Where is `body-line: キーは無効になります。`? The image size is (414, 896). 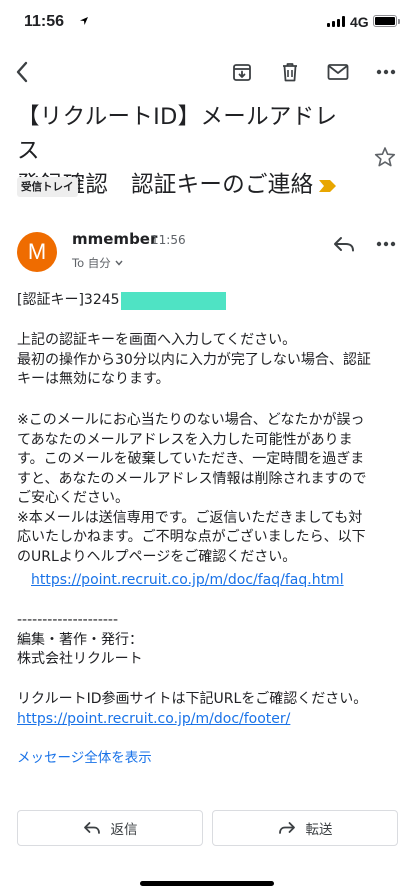
body-line: キーは無効になります。 is located at coordinates (93, 379).